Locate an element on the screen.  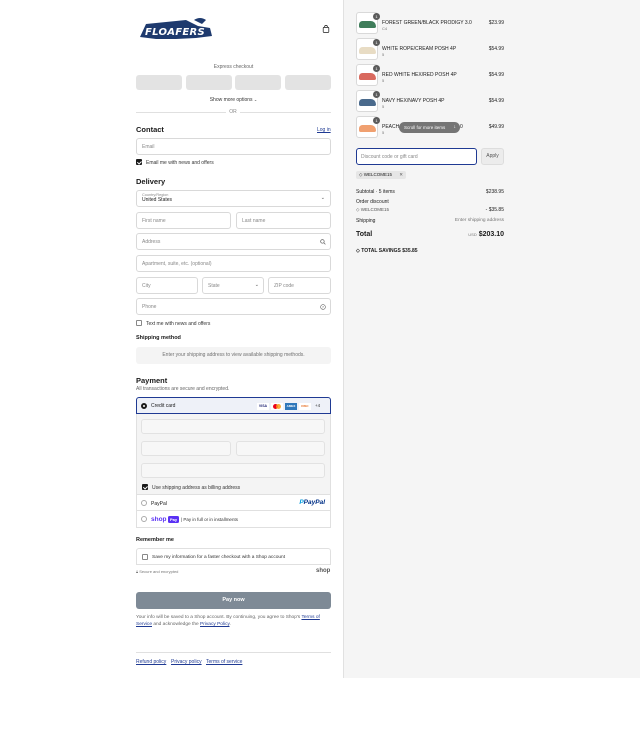
credit-card-radio is located at coordinates (144, 406).